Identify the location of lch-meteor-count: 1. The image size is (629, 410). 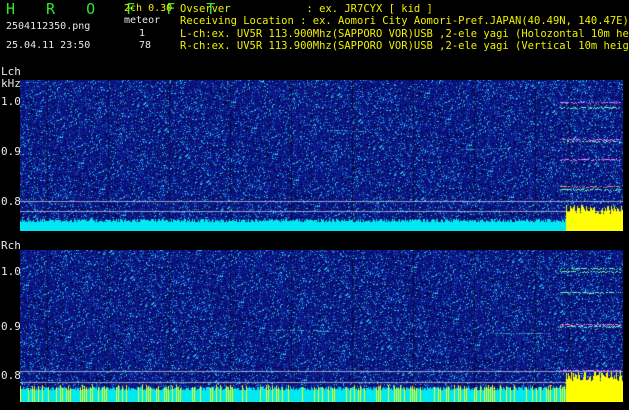
(142, 33).